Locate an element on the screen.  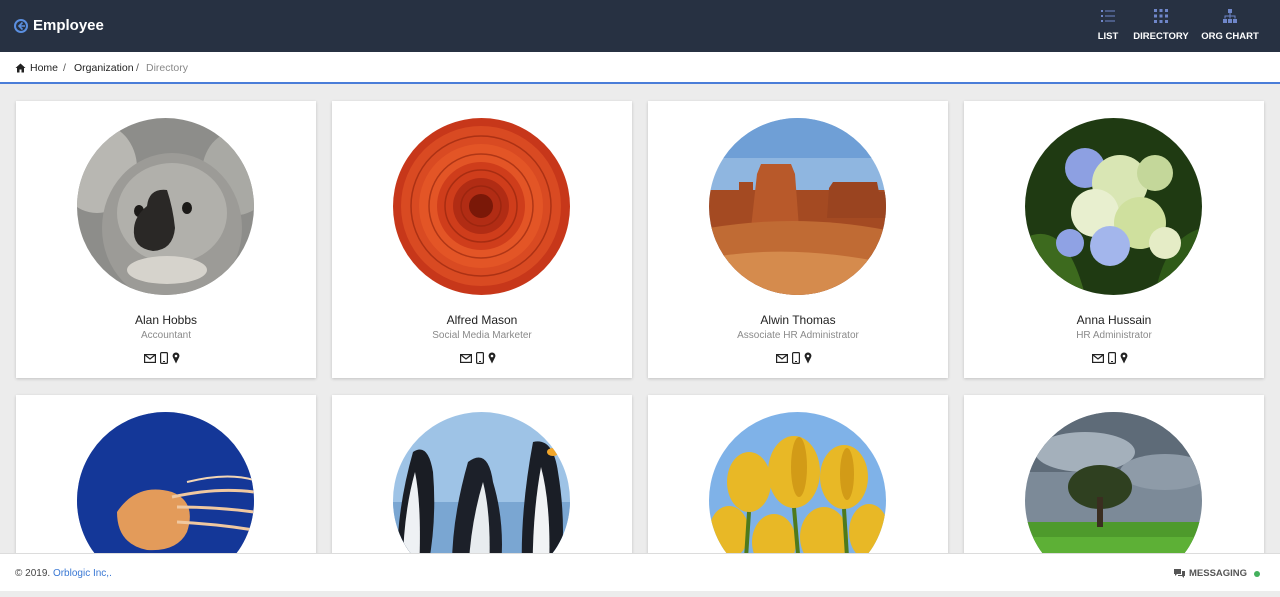
nav-list: LIST is located at coordinates (1108, 25).